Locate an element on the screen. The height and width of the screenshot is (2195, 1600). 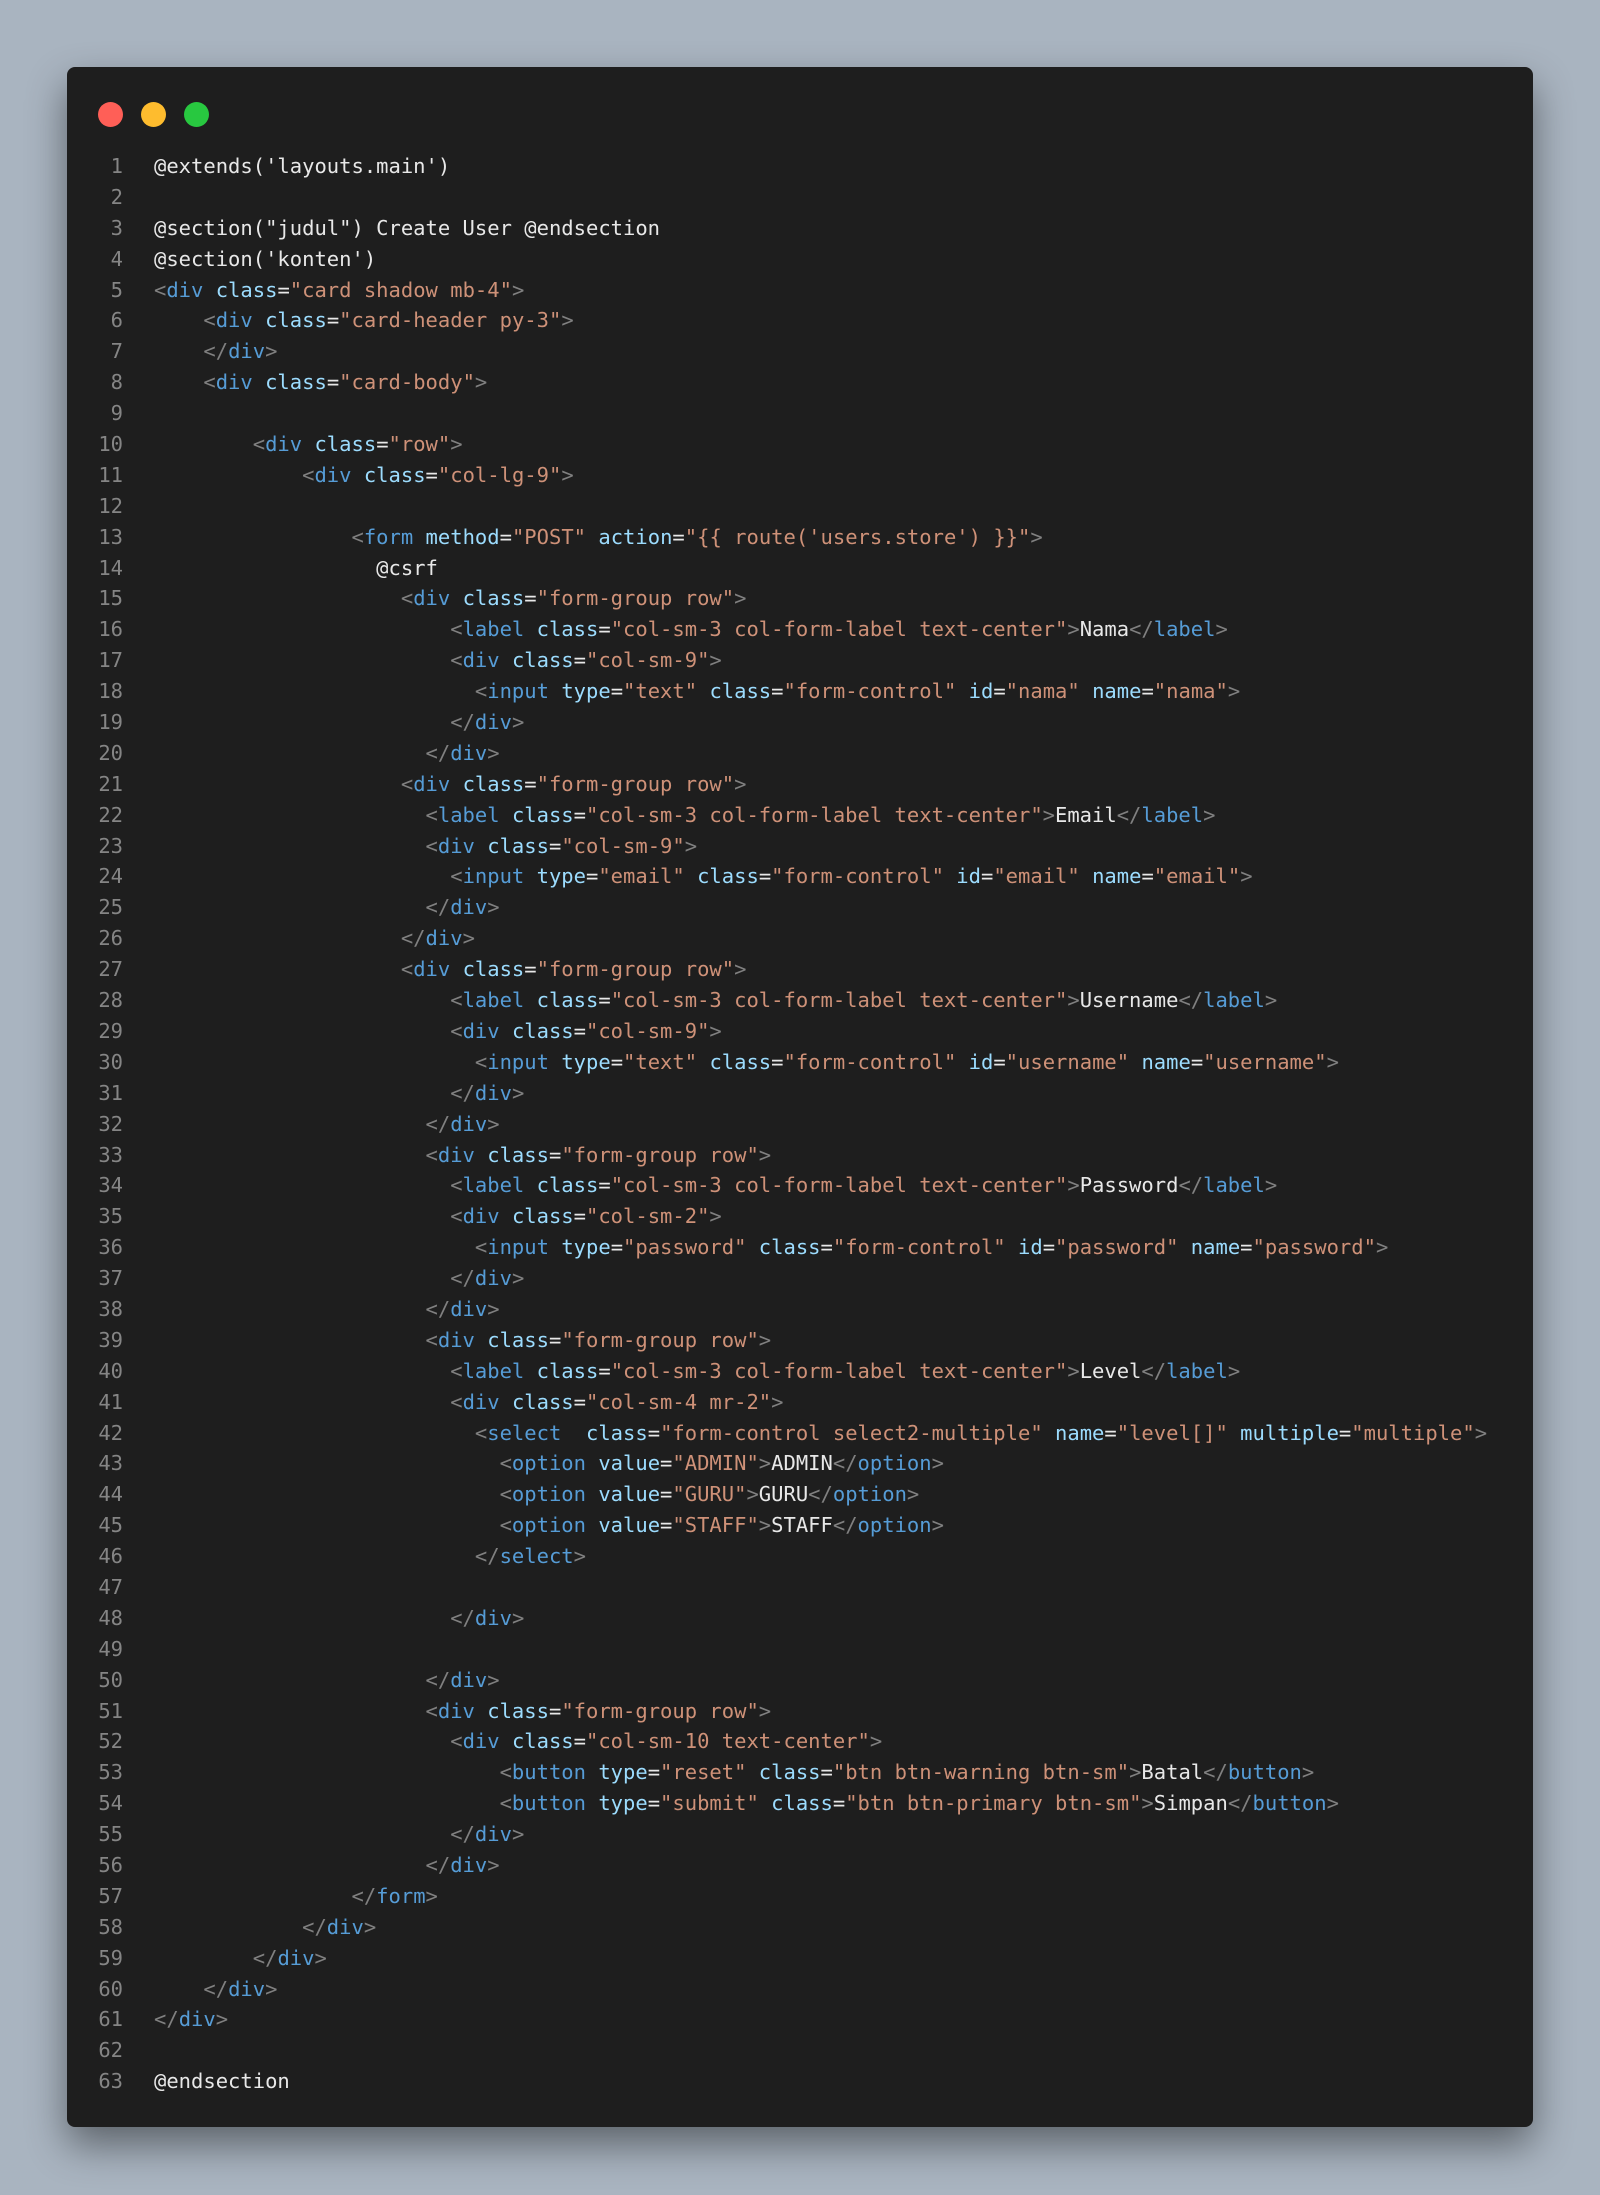
close-dot-icon is located at coordinates (110, 114).